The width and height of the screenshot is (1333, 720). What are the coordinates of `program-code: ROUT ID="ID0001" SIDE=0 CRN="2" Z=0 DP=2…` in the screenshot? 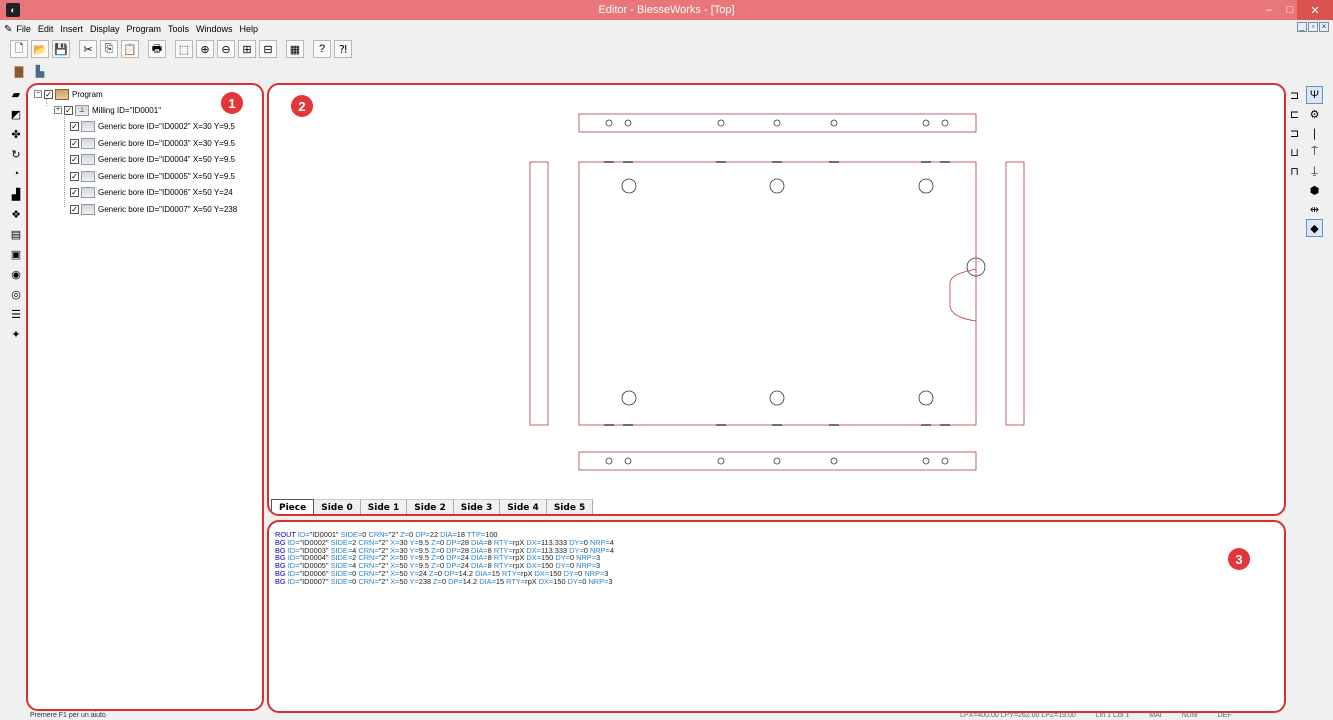 It's located at (444, 558).